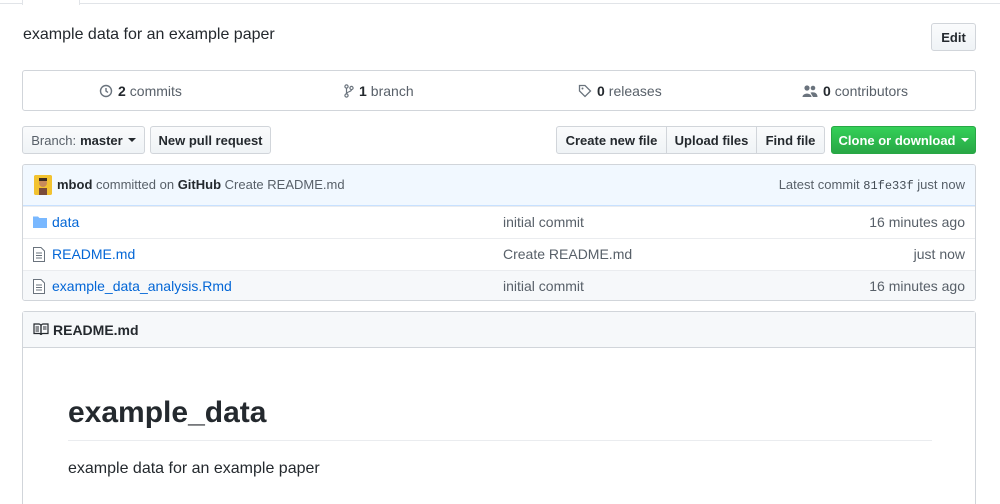 The height and width of the screenshot is (504, 1000). I want to click on people-icon, so click(810, 90).